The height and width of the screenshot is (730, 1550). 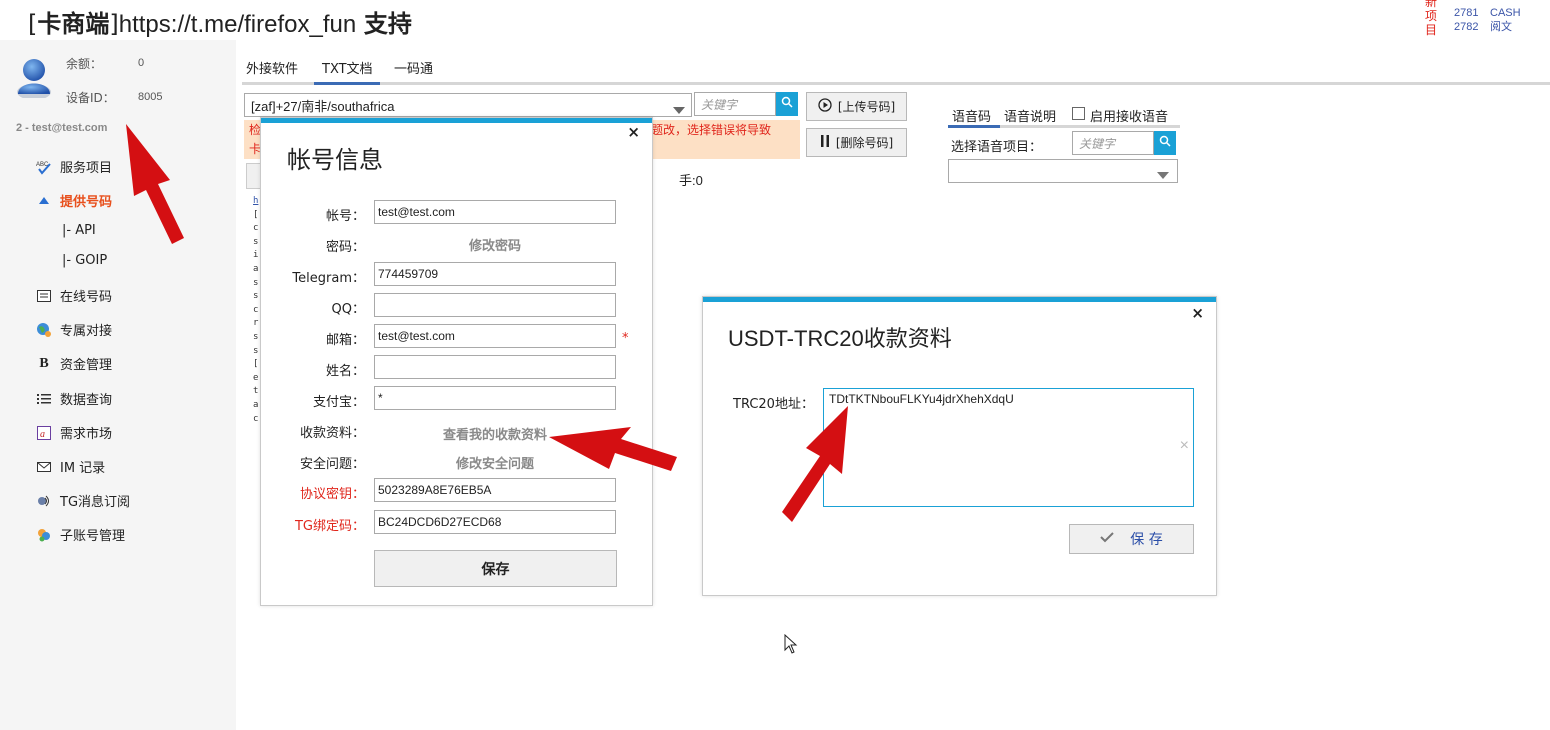 What do you see at coordinates (1430, 30) in the screenshot?
I see `new-project-char: 目` at bounding box center [1430, 30].